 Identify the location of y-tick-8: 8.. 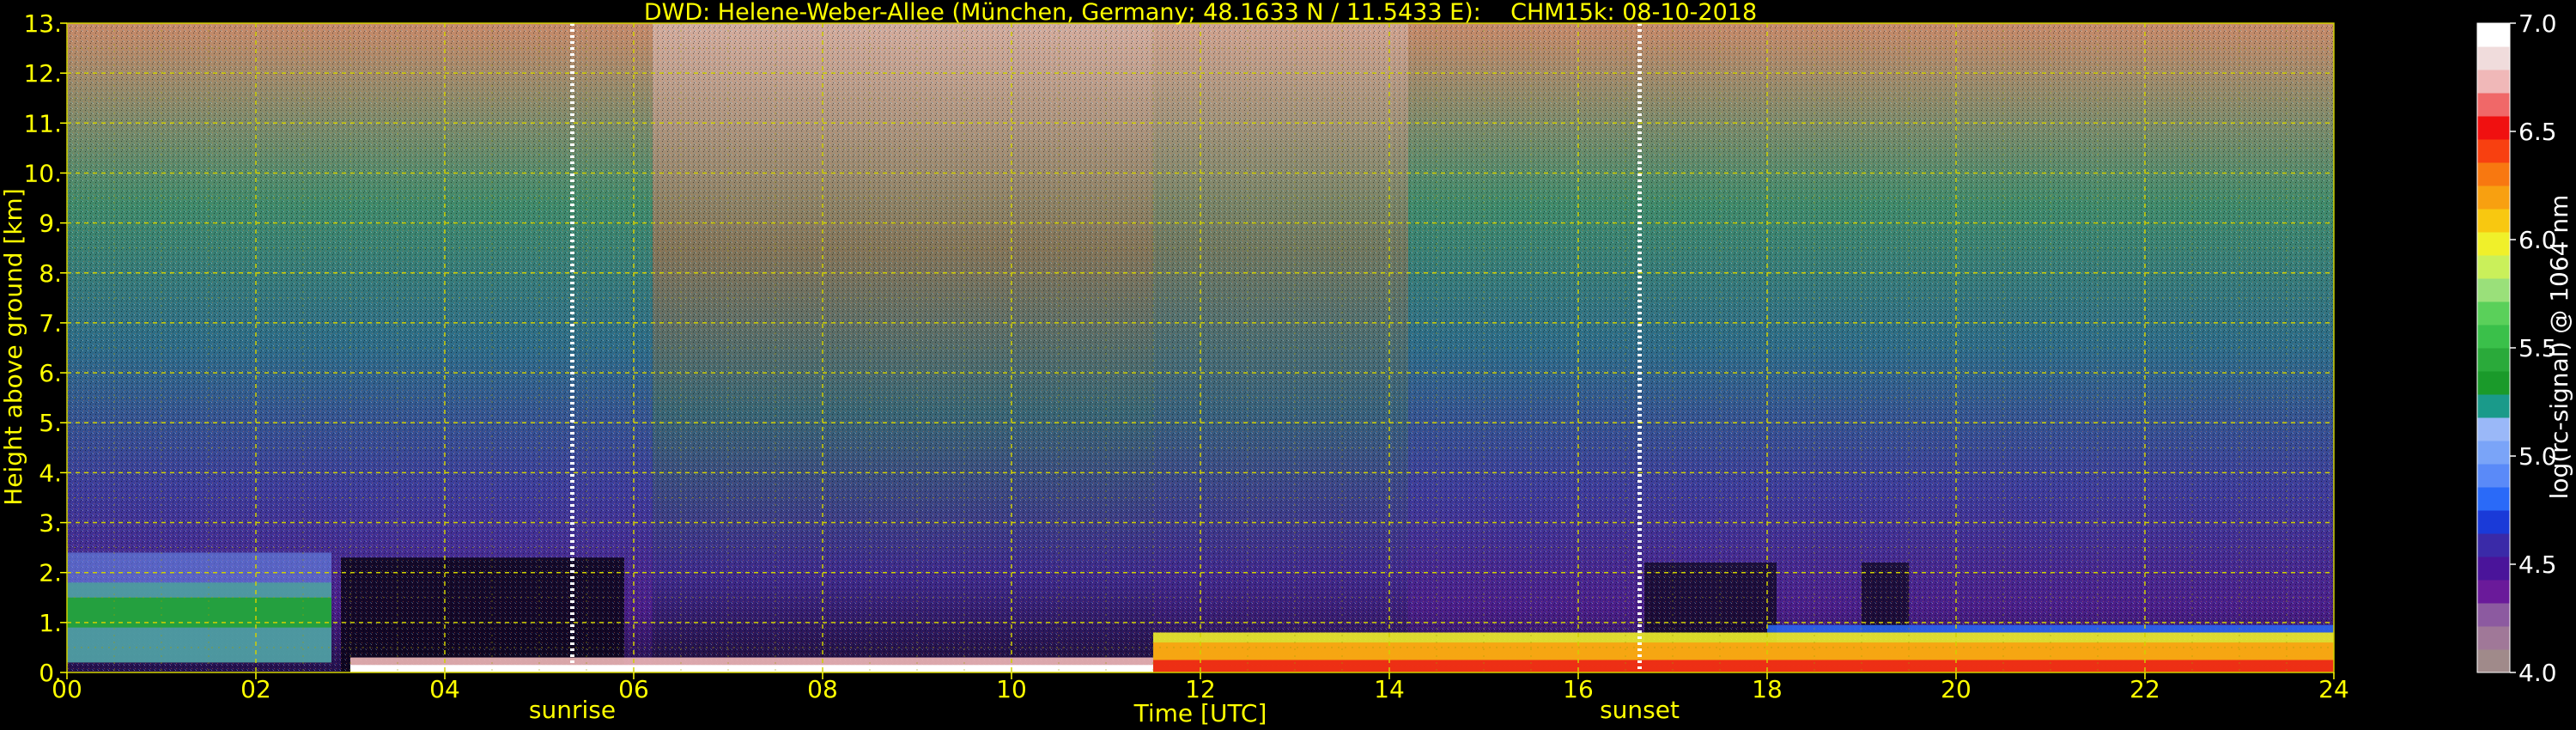
(50, 273).